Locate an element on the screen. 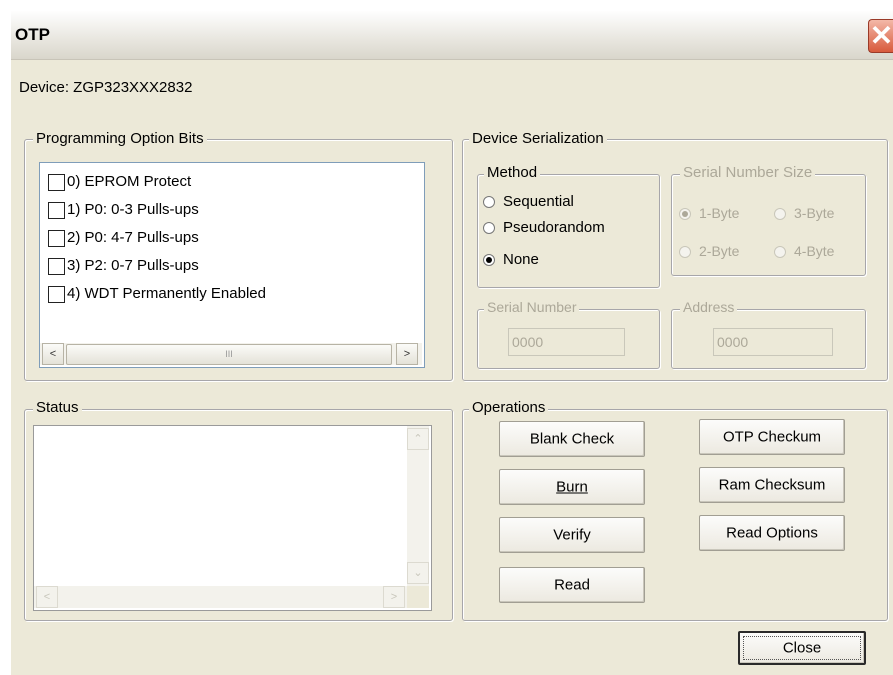 The width and height of the screenshot is (893, 675). option-bit-2: 2) P0: 4-7 Pulls-ups is located at coordinates (123, 238).